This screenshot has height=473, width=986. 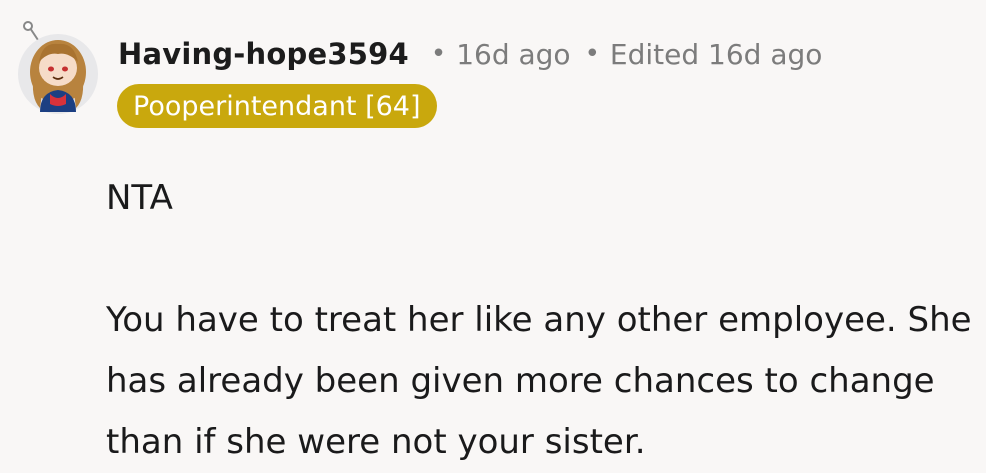 What do you see at coordinates (263, 54) in the screenshot?
I see `author-username: Having-hope3594` at bounding box center [263, 54].